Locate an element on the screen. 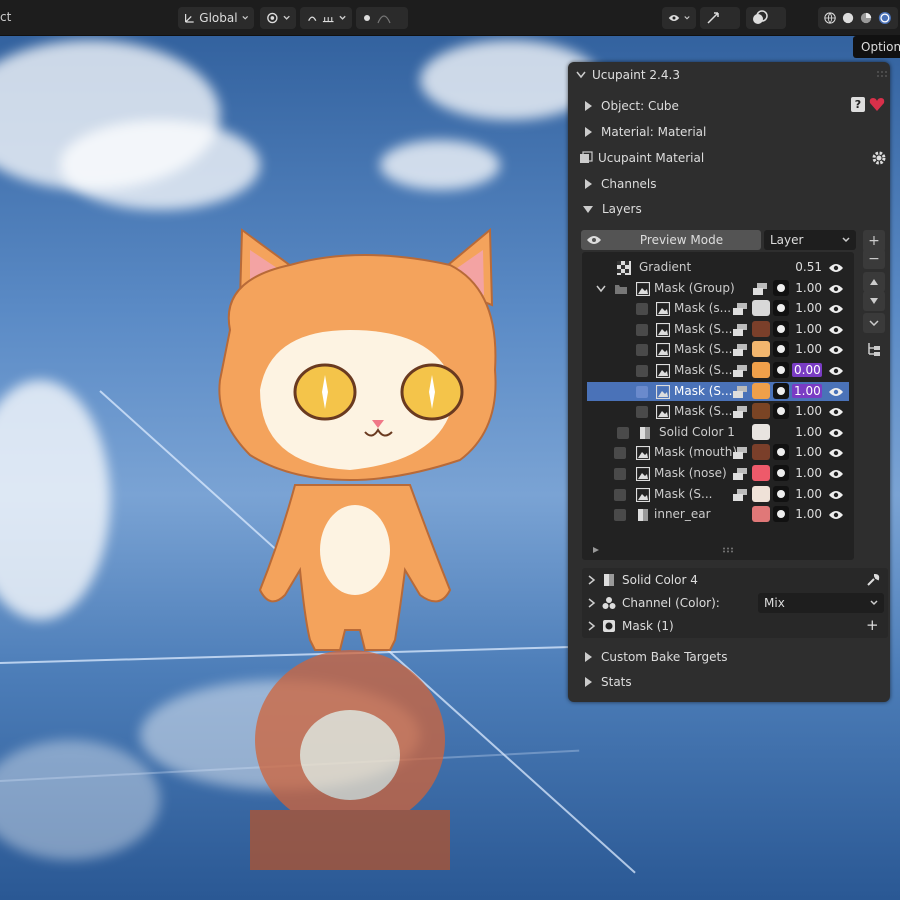  preview-mode-button: Preview Mode is located at coordinates (671, 240).